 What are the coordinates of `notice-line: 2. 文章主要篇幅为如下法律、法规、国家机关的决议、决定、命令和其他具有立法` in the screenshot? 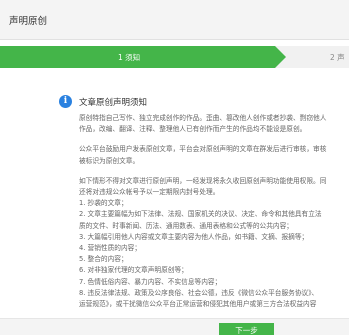 It's located at (200, 214).